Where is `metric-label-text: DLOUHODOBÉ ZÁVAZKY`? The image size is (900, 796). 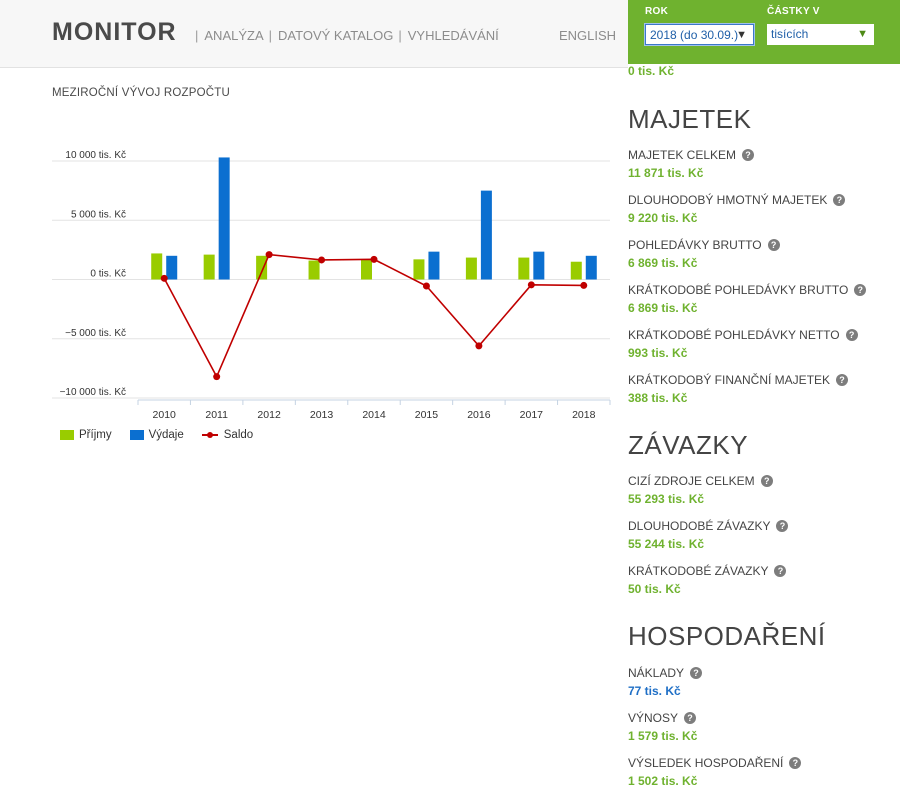
metric-label-text: DLOUHODOBÉ ZÁVAZKY is located at coordinates (699, 526).